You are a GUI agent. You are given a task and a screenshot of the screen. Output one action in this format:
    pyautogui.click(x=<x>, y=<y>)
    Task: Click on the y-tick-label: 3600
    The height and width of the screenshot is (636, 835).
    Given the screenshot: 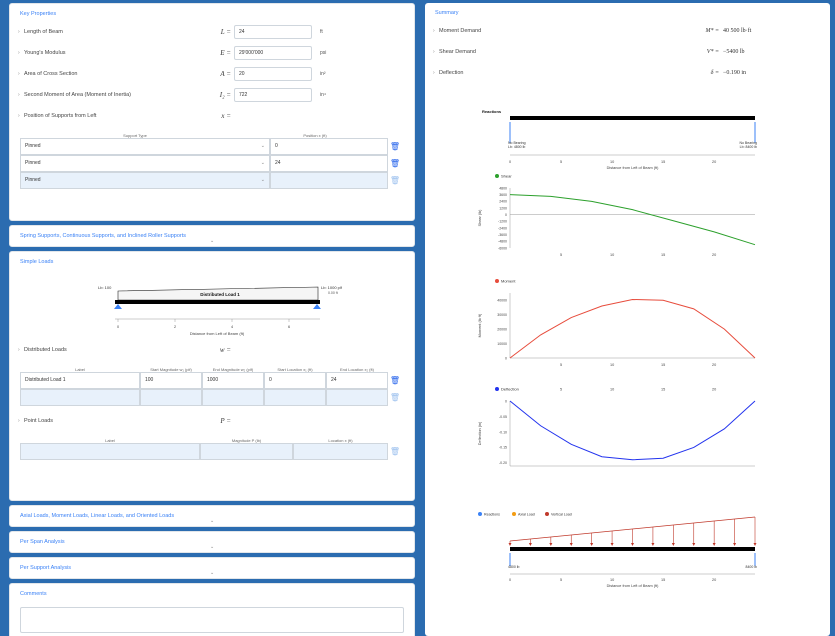 What is the action you would take?
    pyautogui.click(x=503, y=195)
    